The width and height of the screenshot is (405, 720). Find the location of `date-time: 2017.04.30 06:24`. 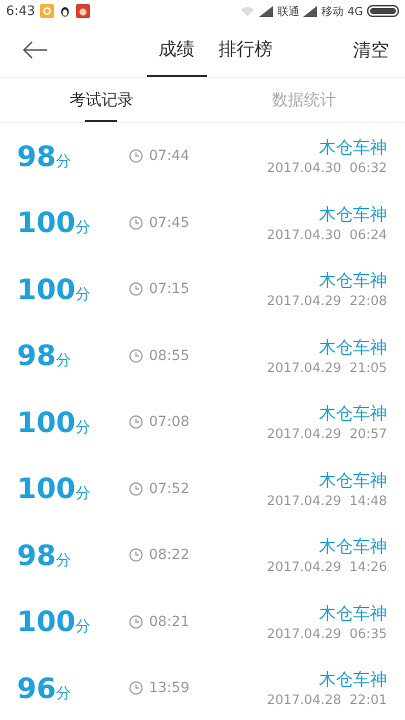

date-time: 2017.04.30 06:24 is located at coordinates (326, 235).